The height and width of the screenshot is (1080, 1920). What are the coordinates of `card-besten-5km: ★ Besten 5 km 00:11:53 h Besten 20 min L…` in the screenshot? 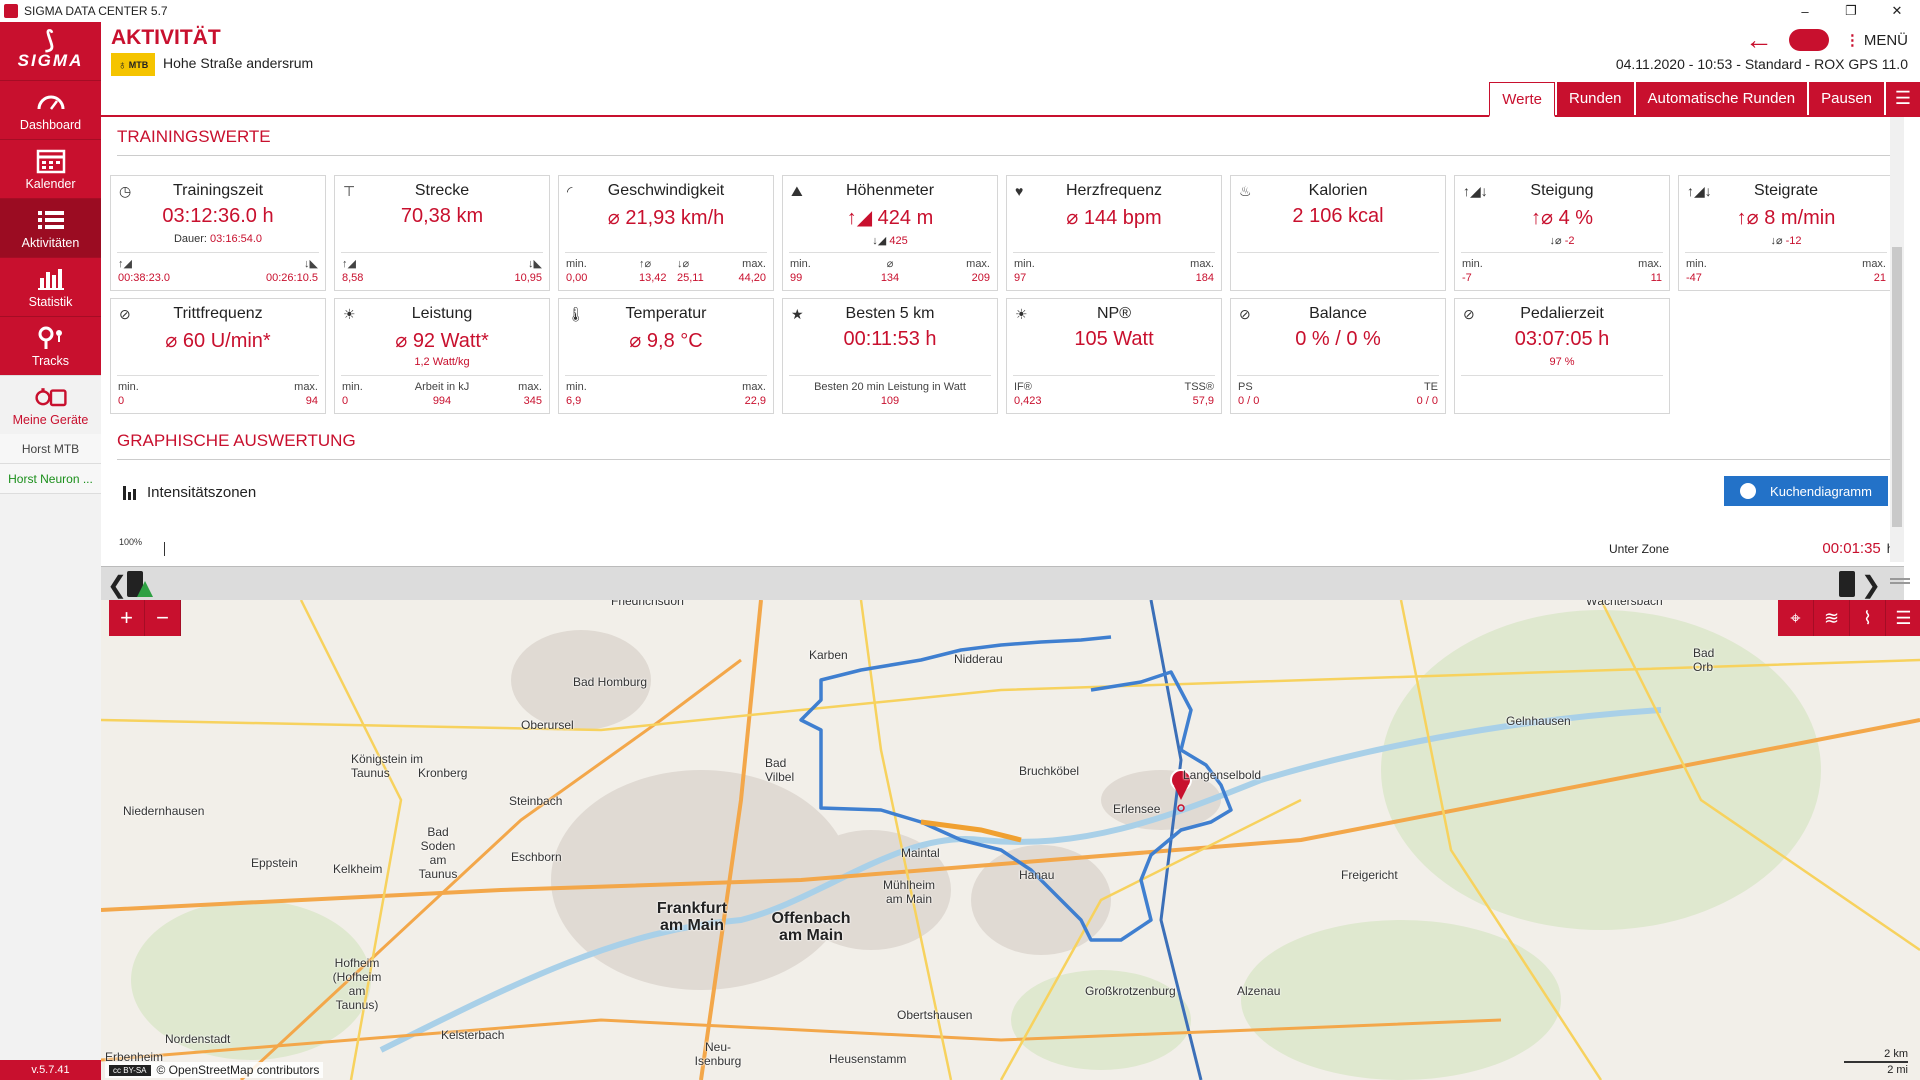 It's located at (890, 356).